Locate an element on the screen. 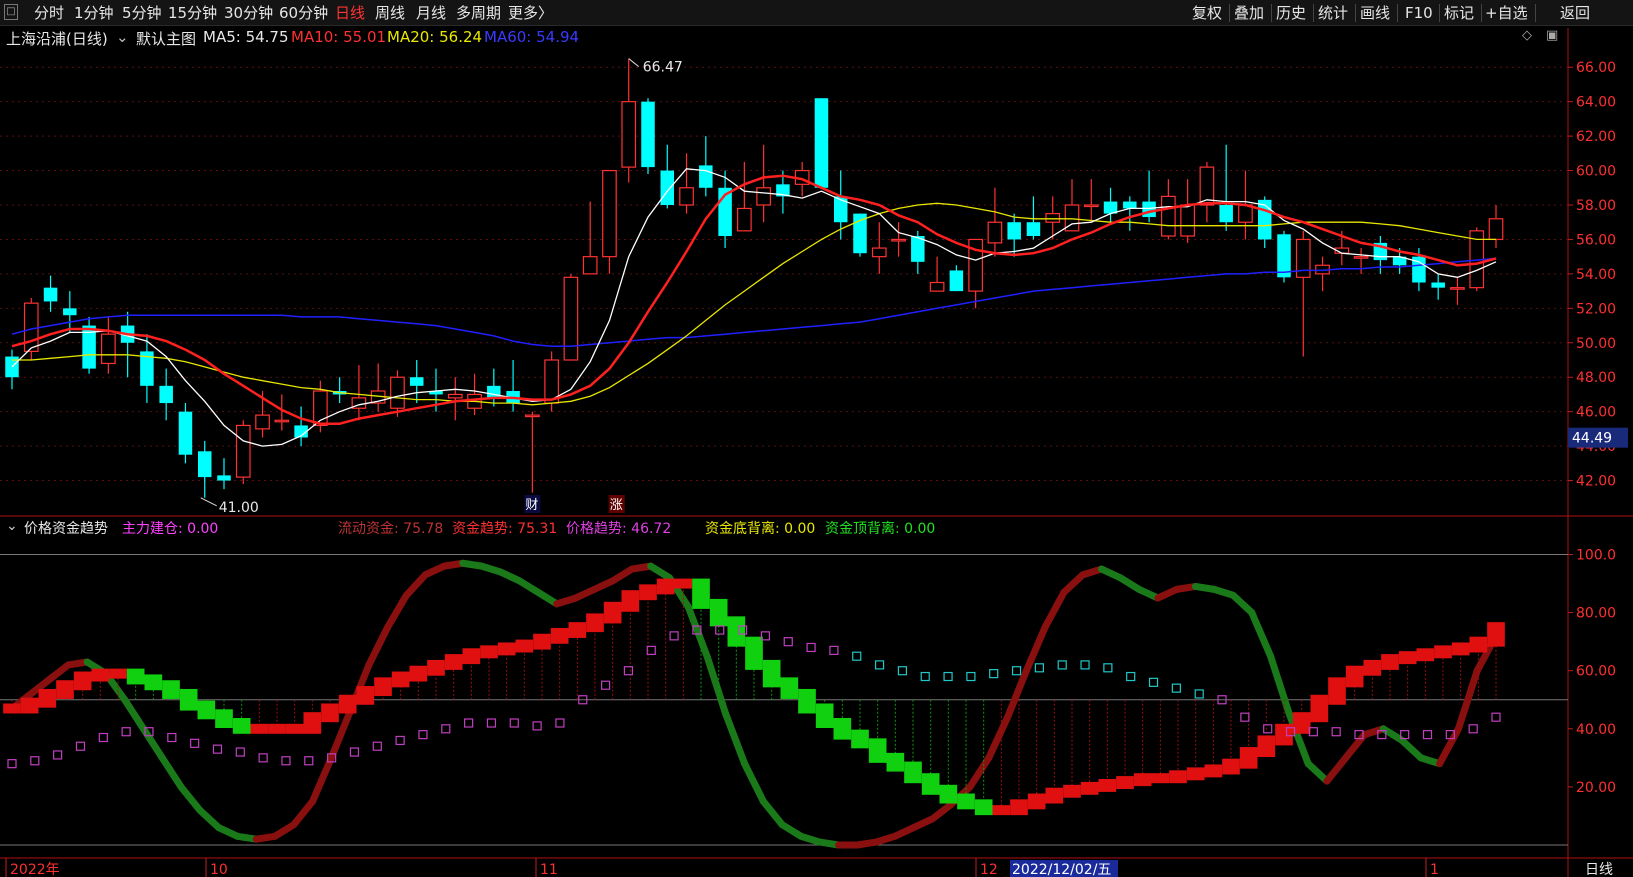 Image resolution: width=1633 pixels, height=877 pixels. date-cursor-label: 2022/12/02/五 is located at coordinates (1061, 869).